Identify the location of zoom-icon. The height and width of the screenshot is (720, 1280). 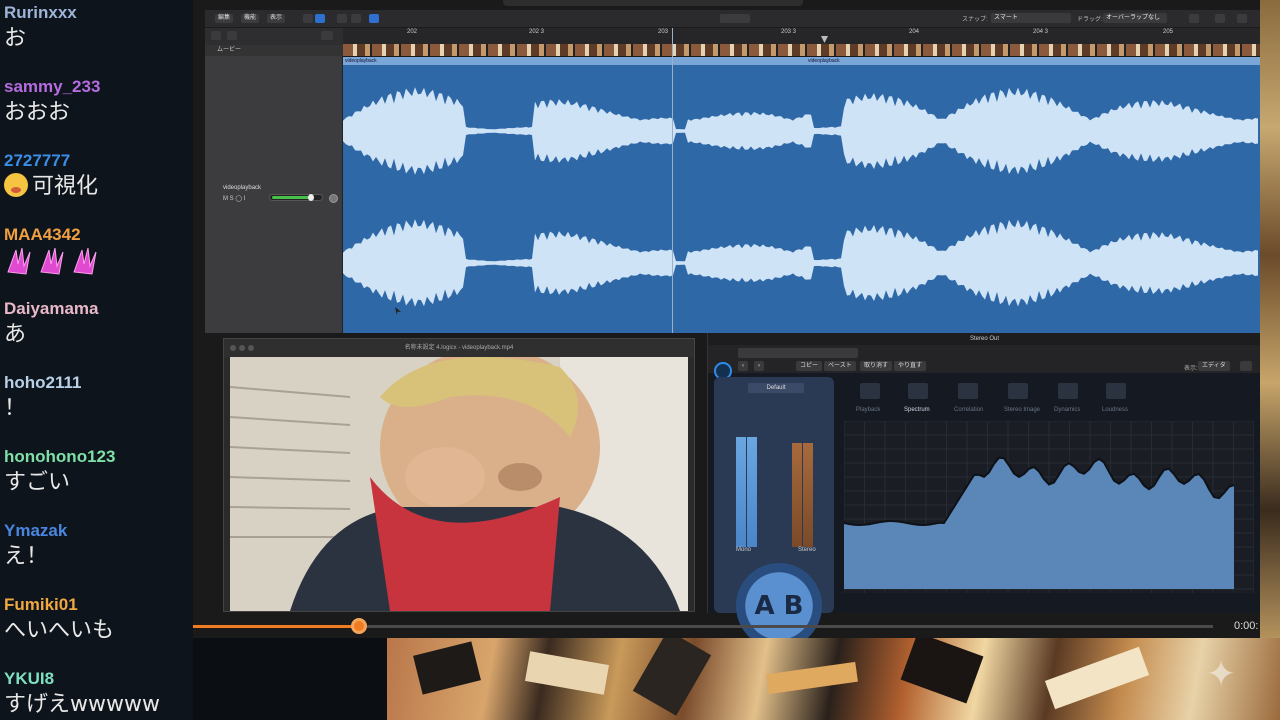
(342, 18).